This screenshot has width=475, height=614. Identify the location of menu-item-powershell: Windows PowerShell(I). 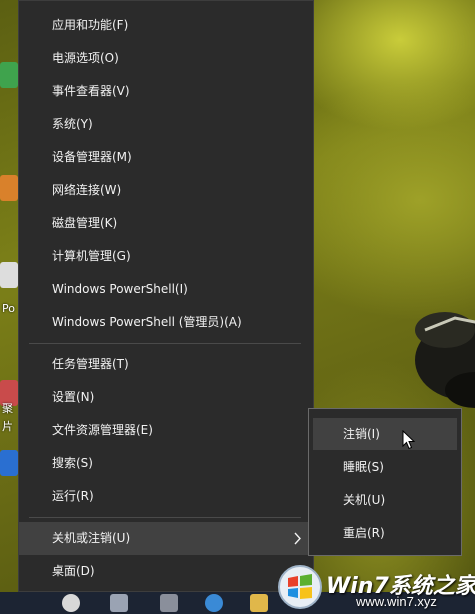
(166, 289).